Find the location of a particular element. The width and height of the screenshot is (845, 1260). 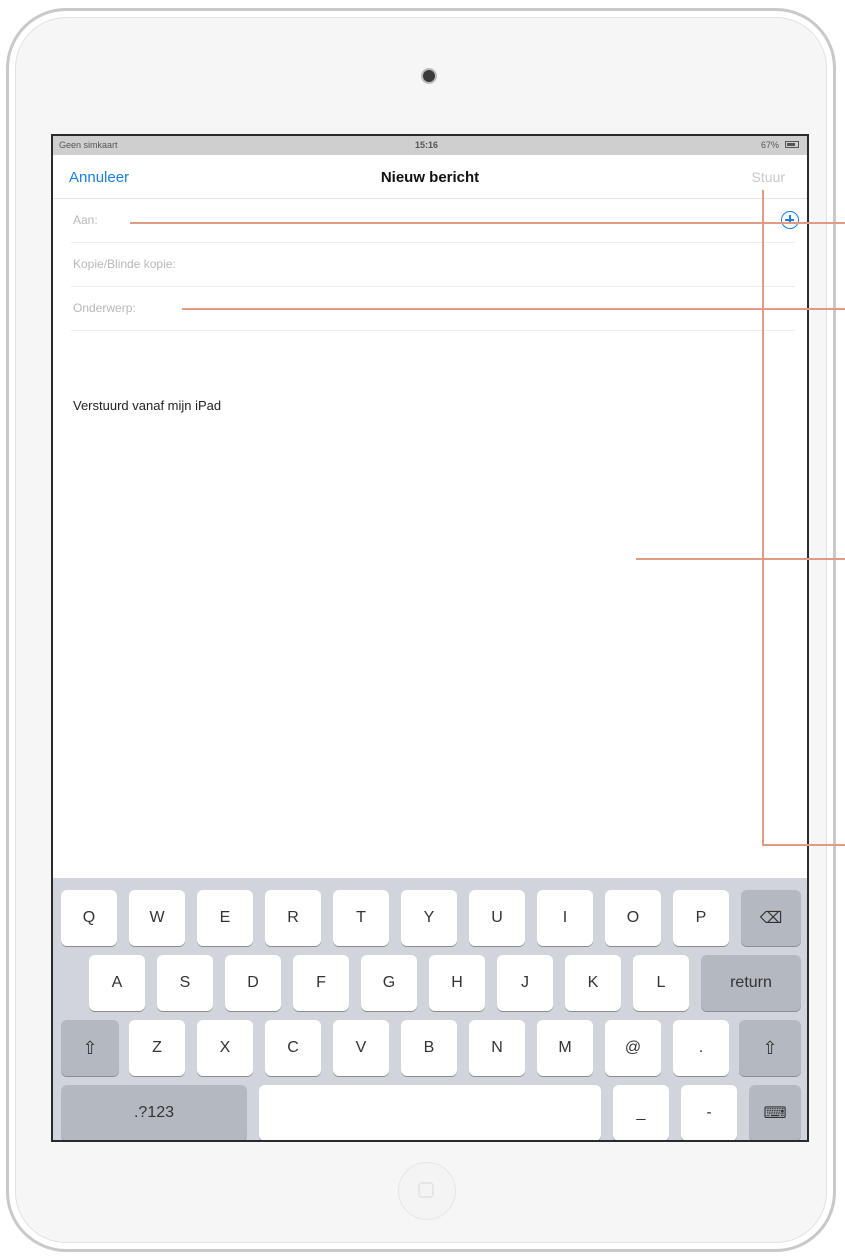

status-bar: Geen simkaart 15:16 67% is located at coordinates (430, 145).